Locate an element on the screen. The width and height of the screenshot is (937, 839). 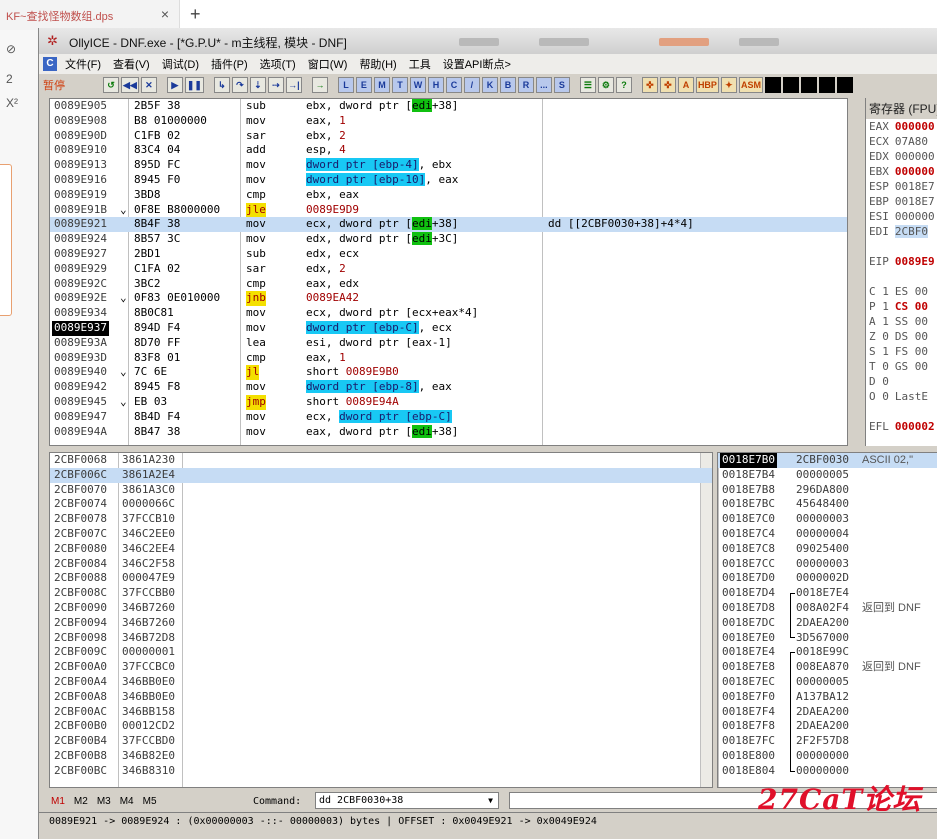
run-icon: ▶ is located at coordinates (174, 85).